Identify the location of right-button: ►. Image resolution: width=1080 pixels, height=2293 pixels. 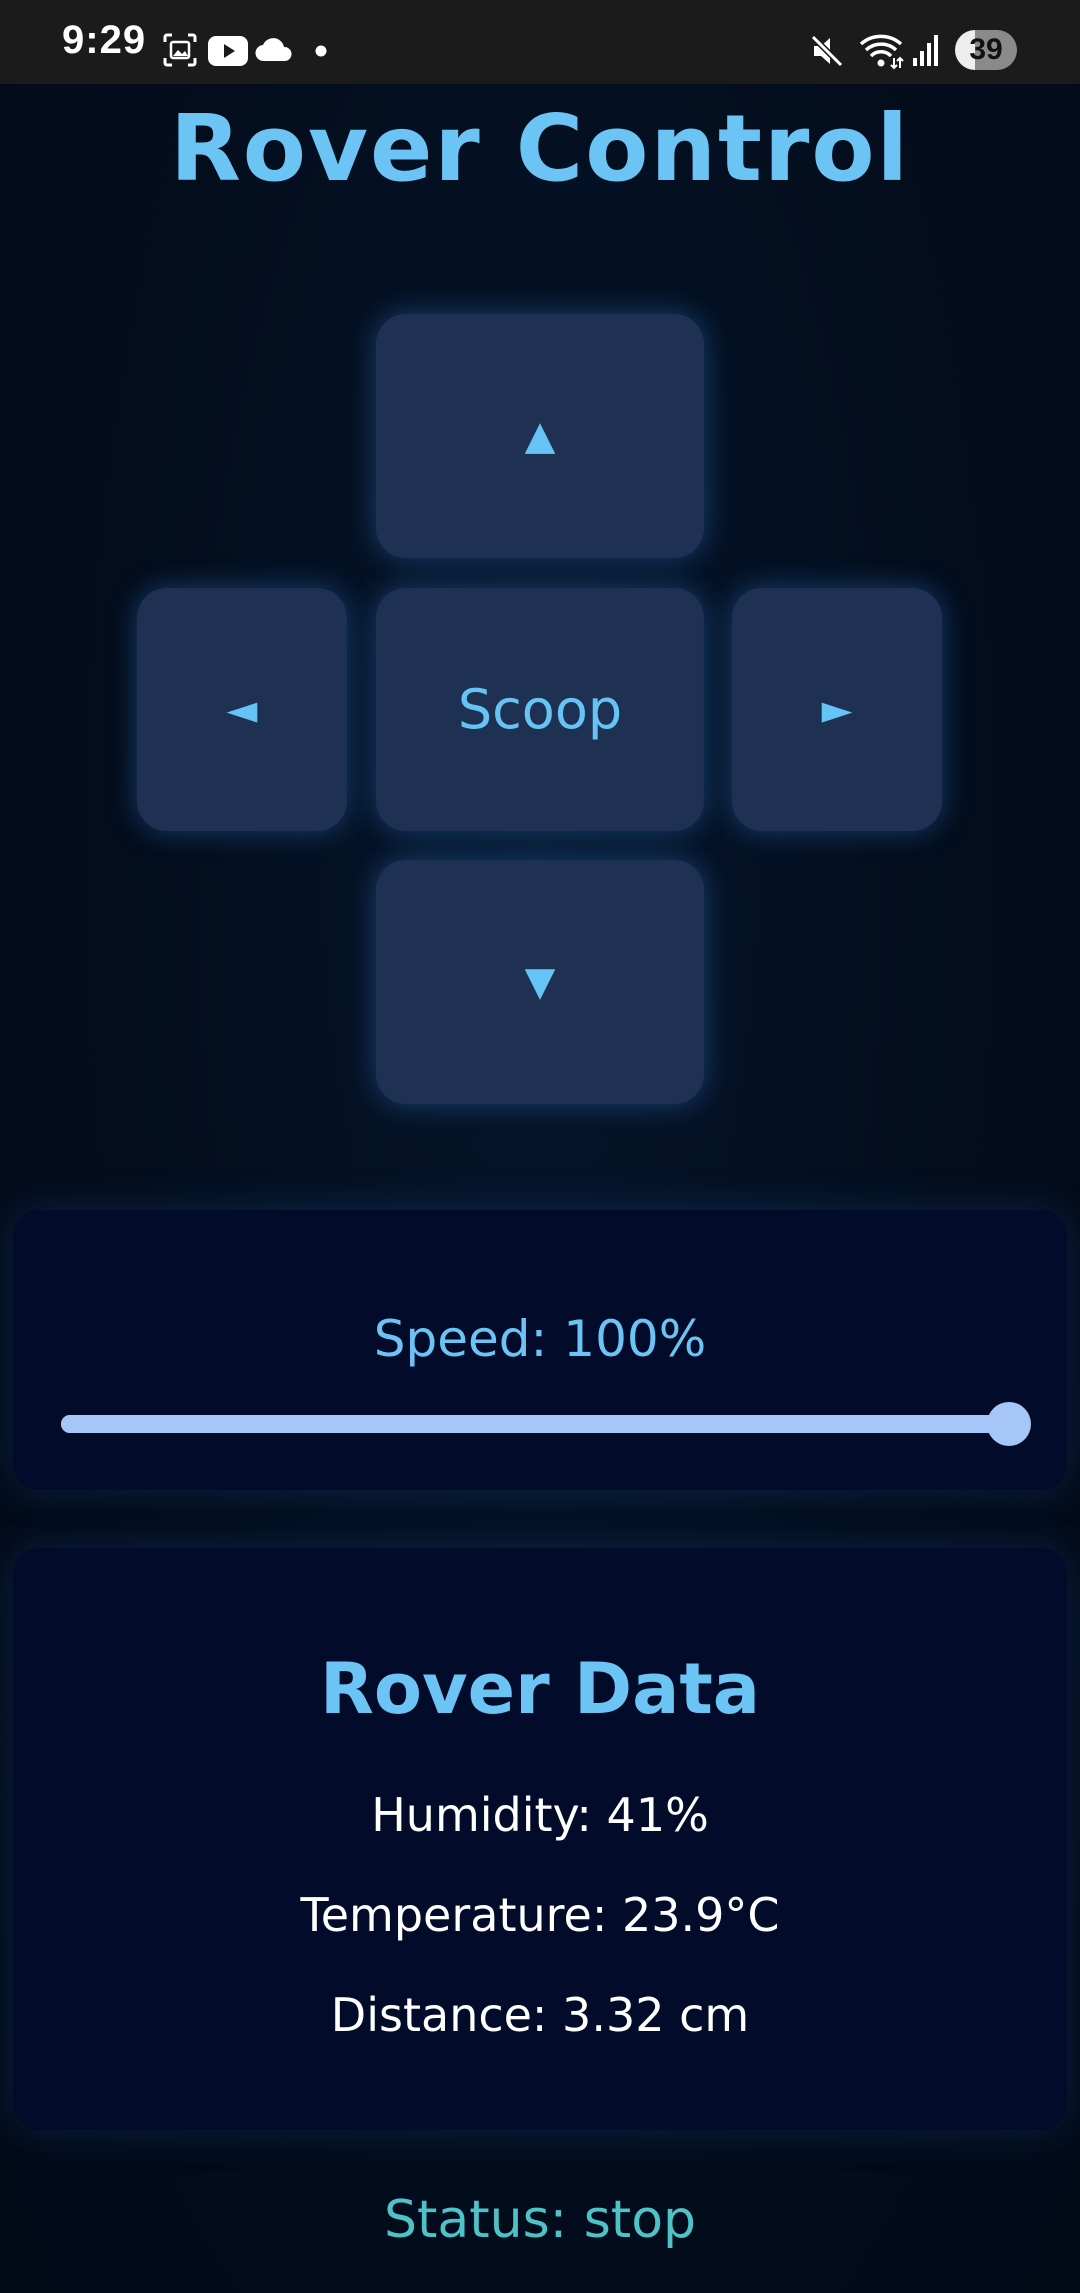
(837, 709).